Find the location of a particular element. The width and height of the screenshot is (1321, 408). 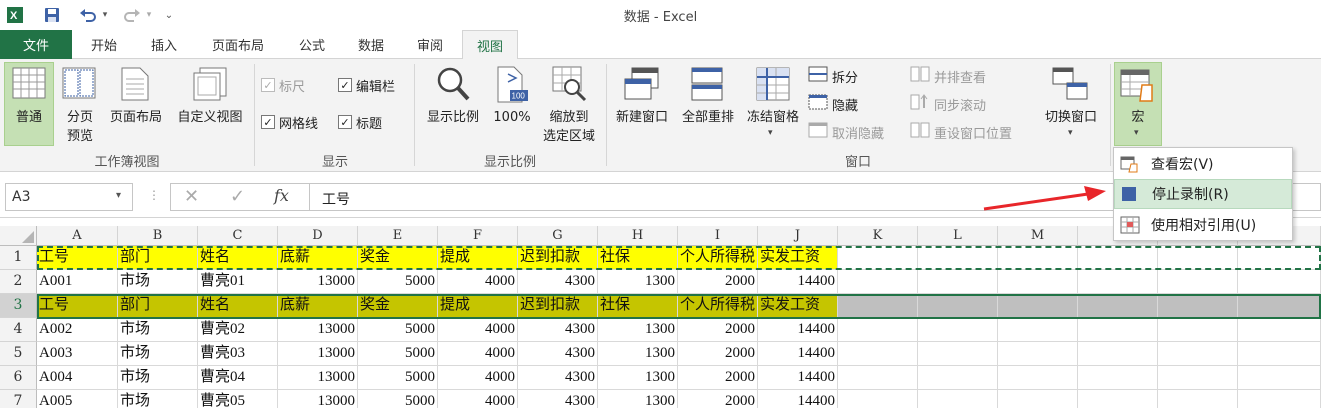

column-header: L is located at coordinates (958, 236).